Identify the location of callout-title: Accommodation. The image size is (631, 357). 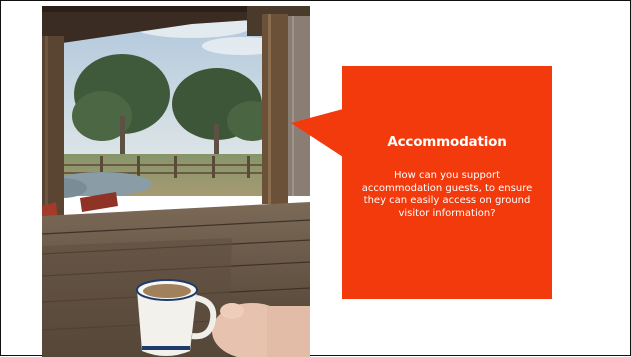
(447, 142).